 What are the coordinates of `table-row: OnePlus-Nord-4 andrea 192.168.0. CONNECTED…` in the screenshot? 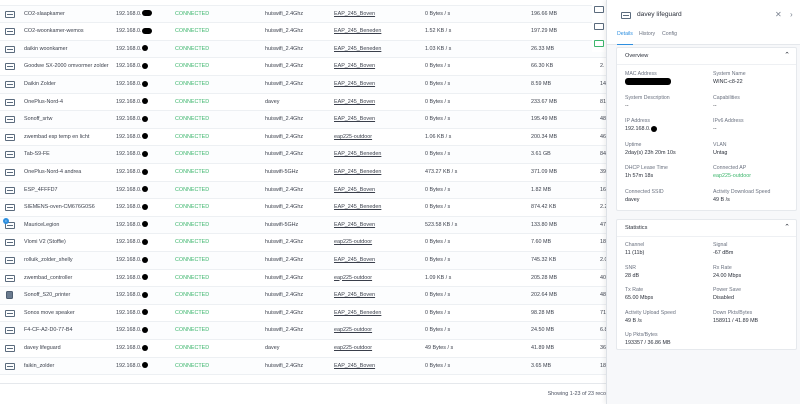 It's located at (303, 173).